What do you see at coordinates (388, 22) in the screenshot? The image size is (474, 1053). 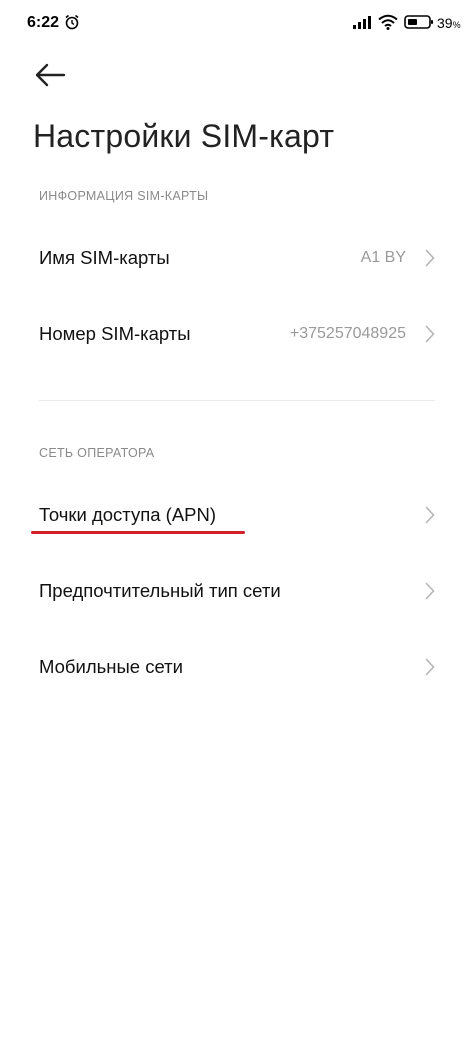 I see `wifi-icon` at bounding box center [388, 22].